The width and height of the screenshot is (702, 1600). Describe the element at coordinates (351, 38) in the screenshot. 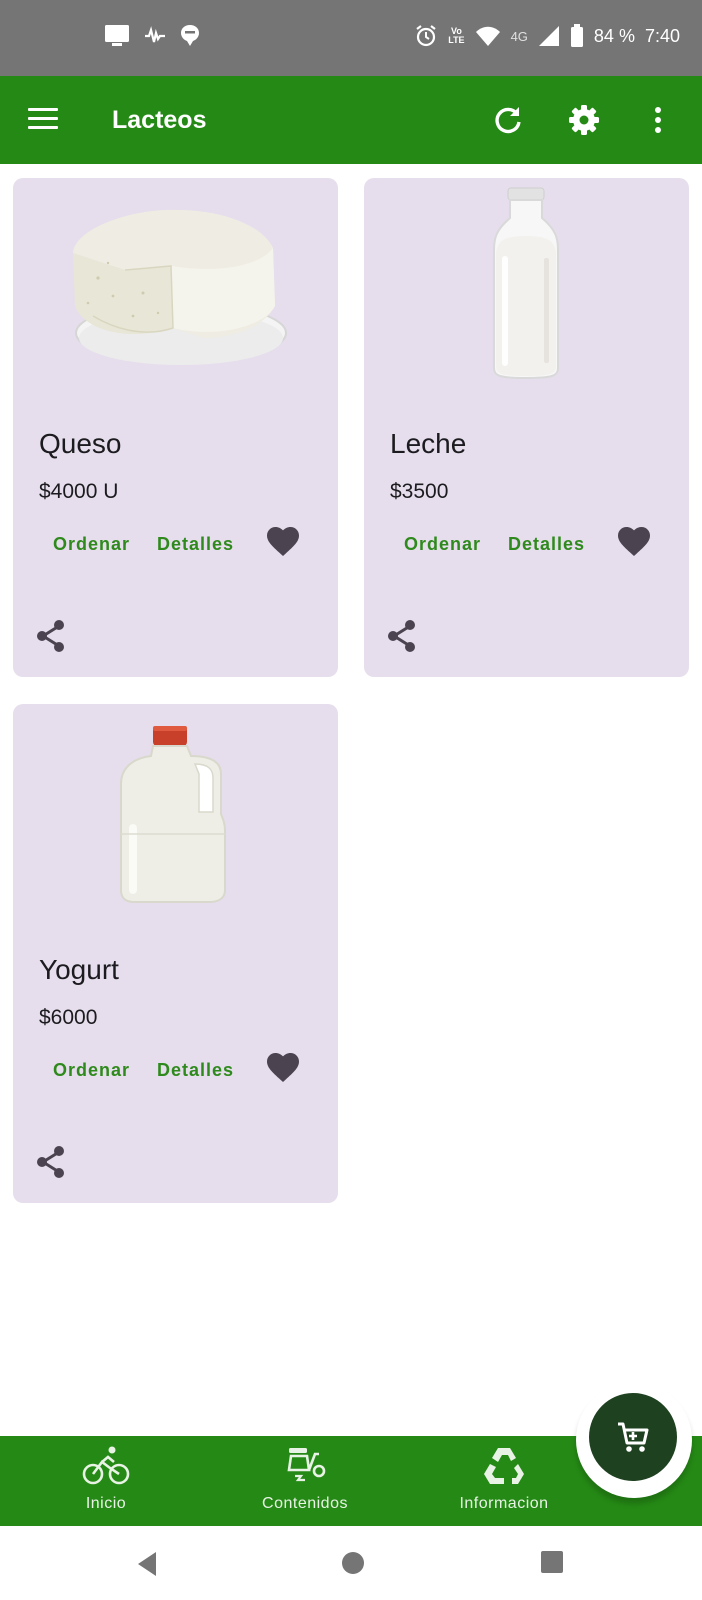

I see `status-bar: Vo LTE 4G 84 % 7:40` at that location.